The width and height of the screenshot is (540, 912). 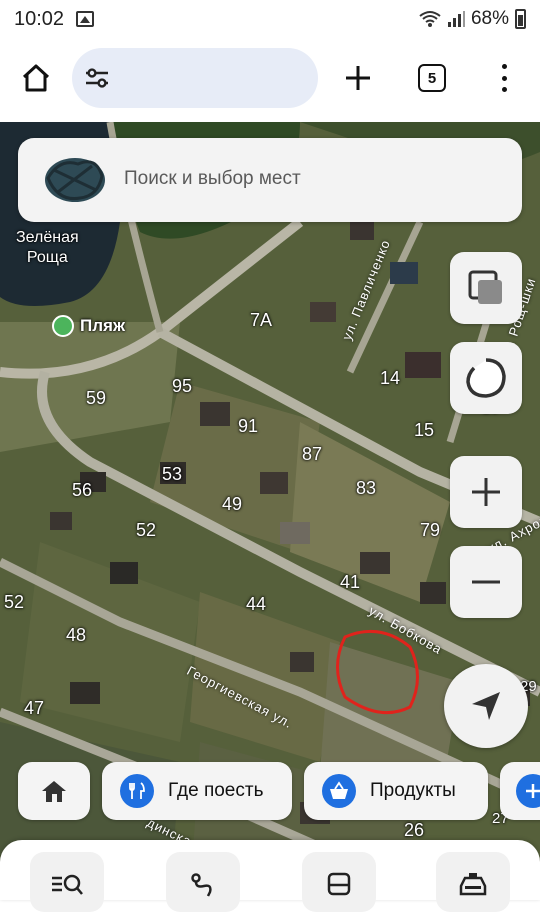 I want to click on new-tab-button, so click(x=358, y=78).